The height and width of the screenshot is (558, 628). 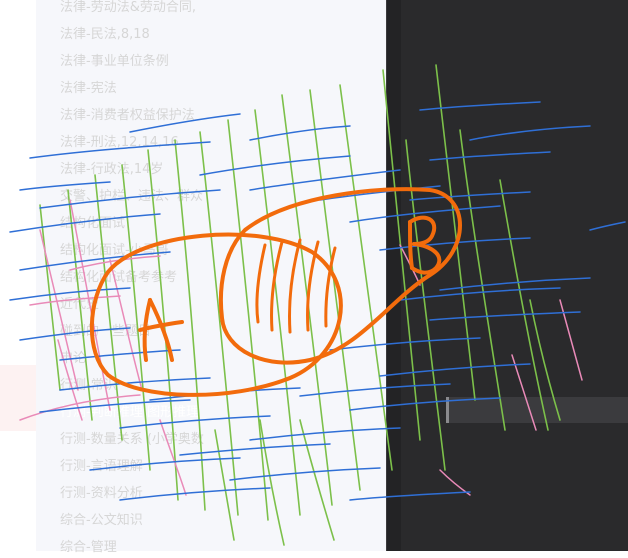 What do you see at coordinates (151, 302) in the screenshot?
I see `sidebar-item-modern-history: 近代史` at bounding box center [151, 302].